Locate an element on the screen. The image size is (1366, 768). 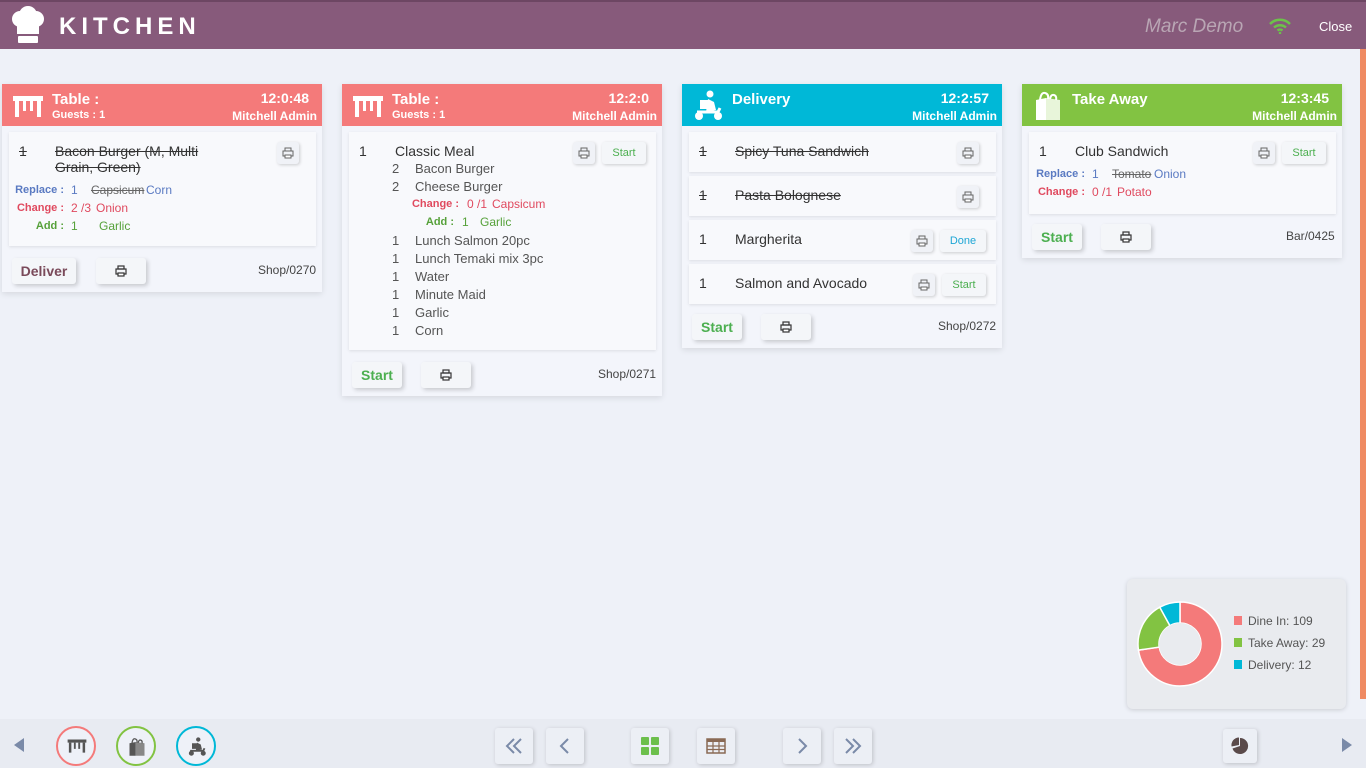
top-bar: KITCHEN Marc Demo Close is located at coordinates (683, 24).